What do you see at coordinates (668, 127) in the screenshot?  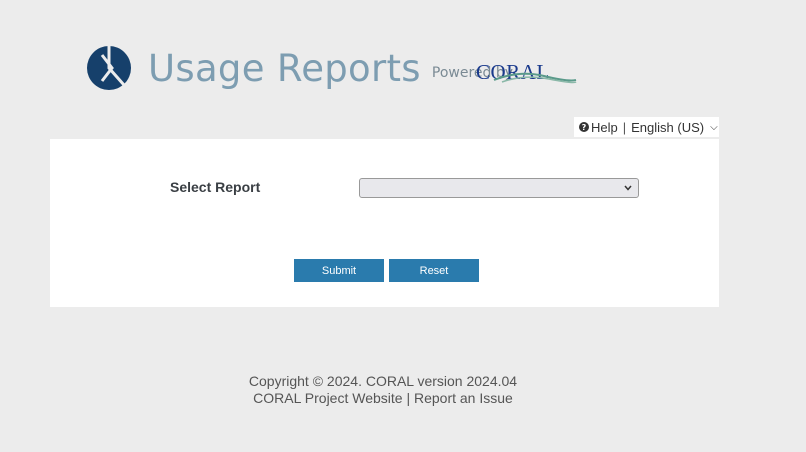 I see `language-label: English (US)` at bounding box center [668, 127].